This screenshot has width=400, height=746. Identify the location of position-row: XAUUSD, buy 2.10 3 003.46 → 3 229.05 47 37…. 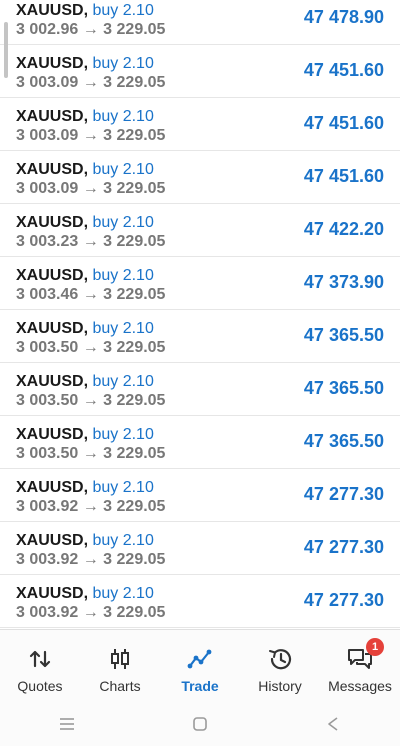
(200, 283).